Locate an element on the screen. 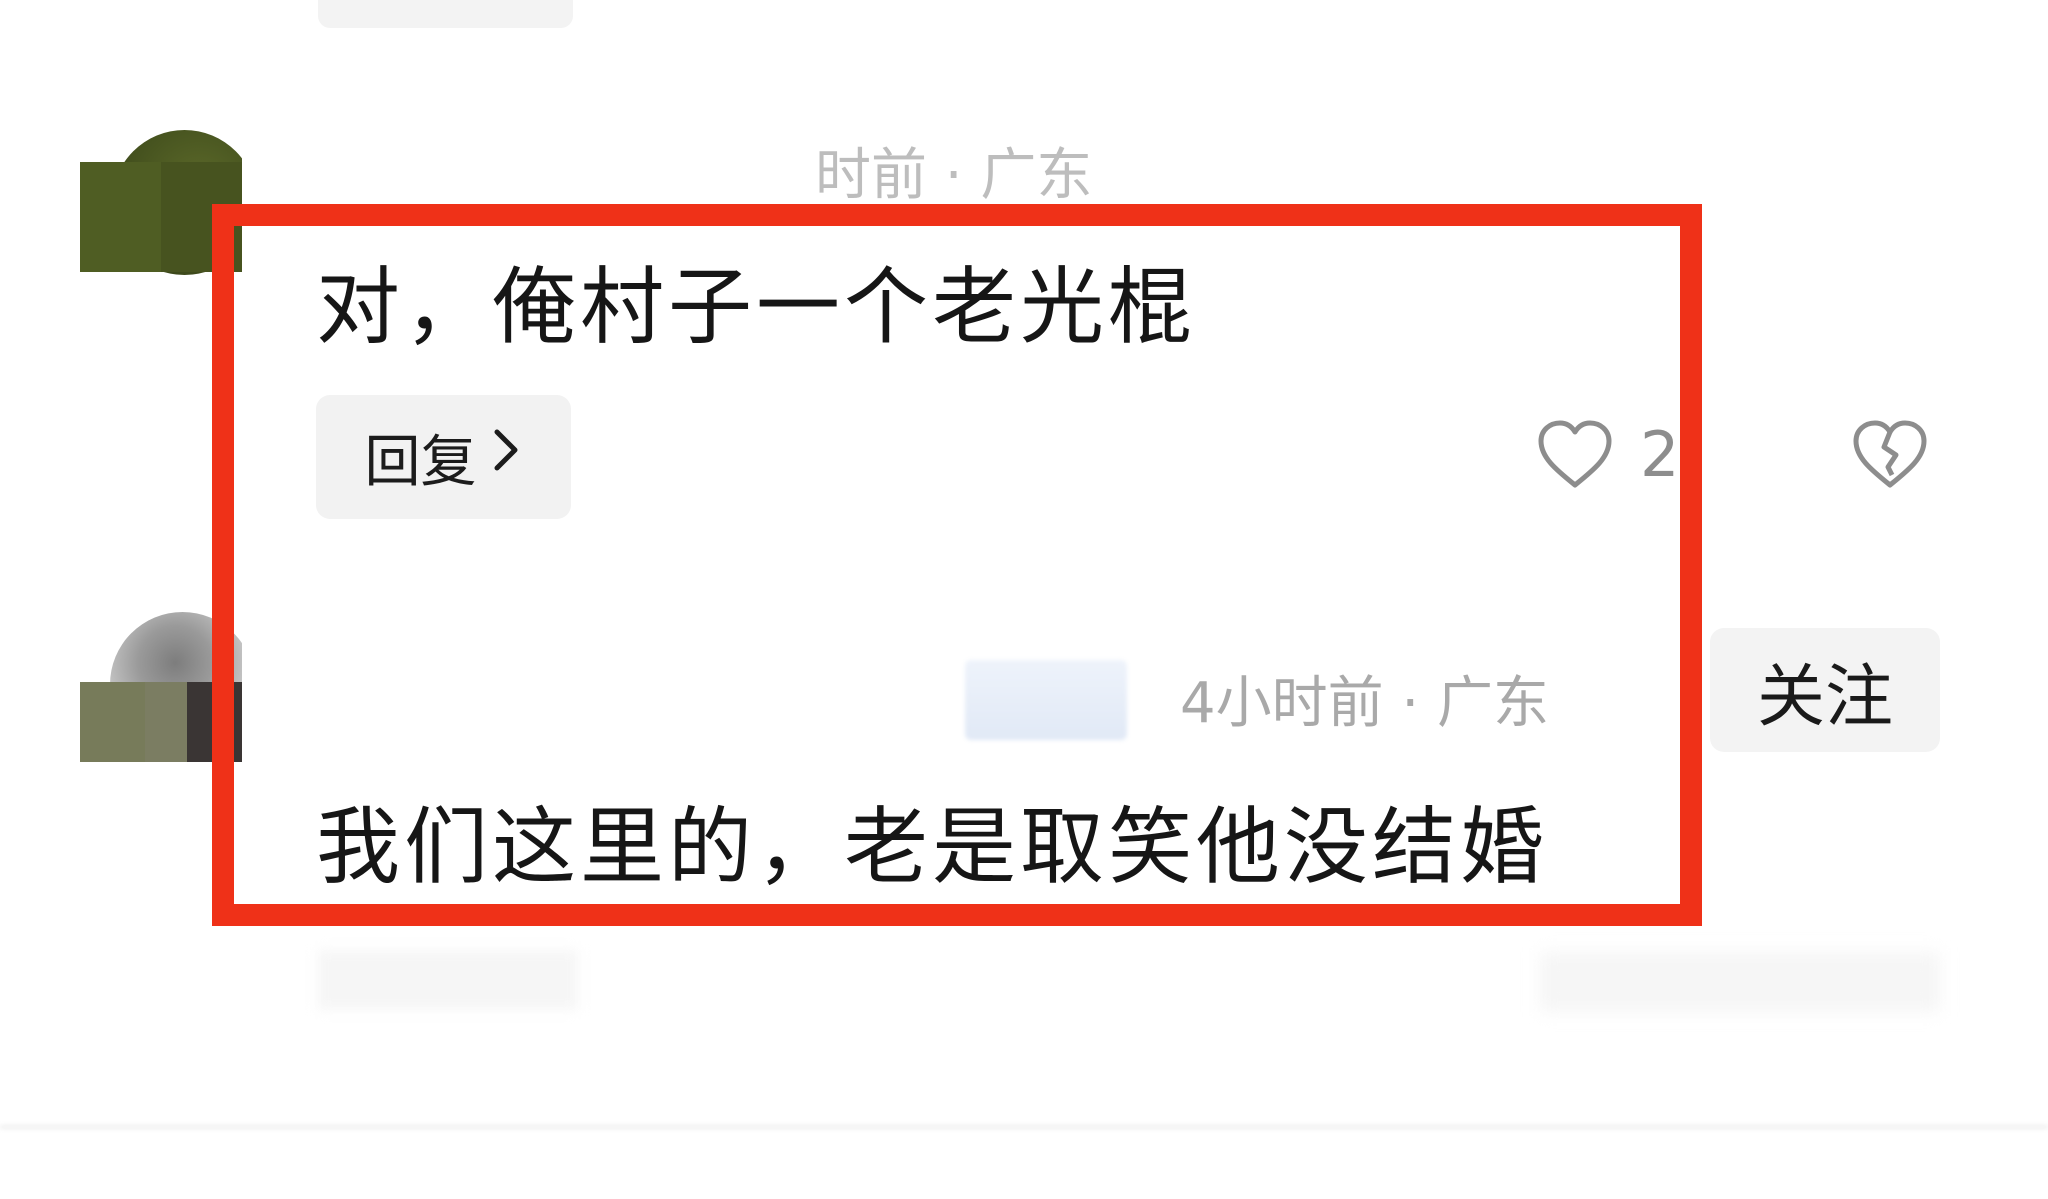 The image size is (2048, 1199). reply-pill-next is located at coordinates (448, 980).